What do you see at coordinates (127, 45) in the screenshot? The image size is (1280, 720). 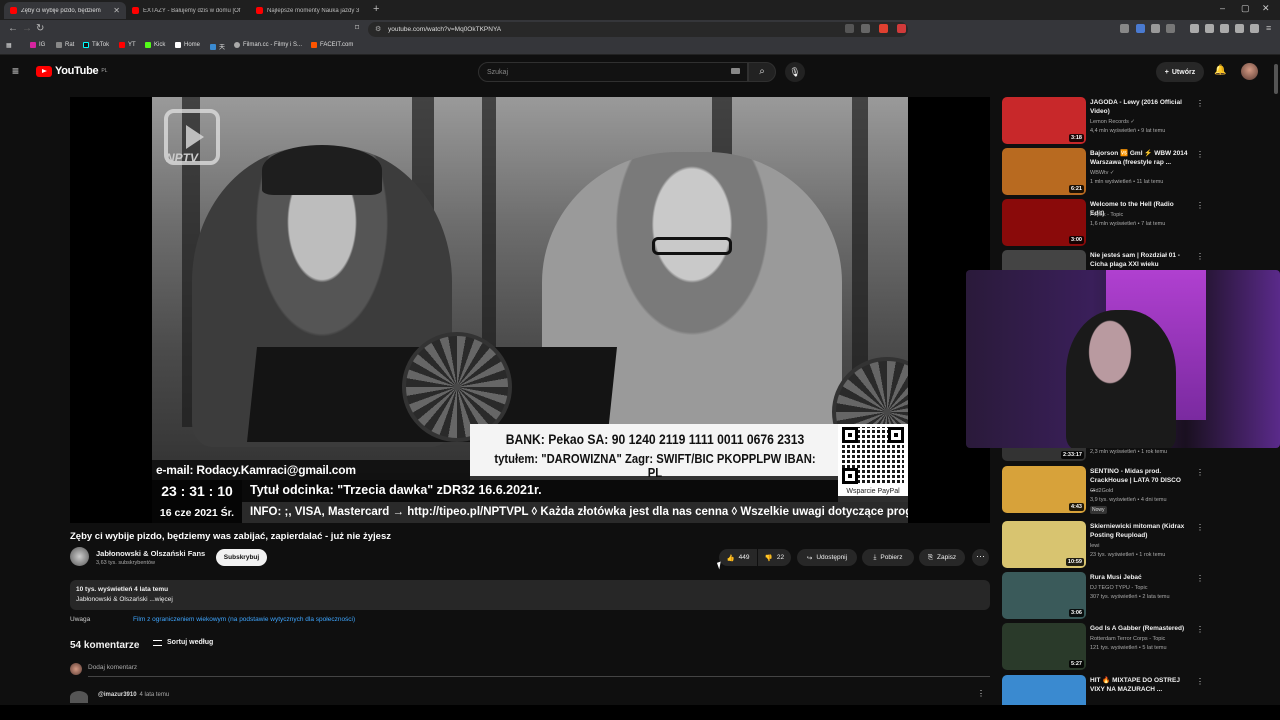 I see `bookmark-yt: YT` at bounding box center [127, 45].